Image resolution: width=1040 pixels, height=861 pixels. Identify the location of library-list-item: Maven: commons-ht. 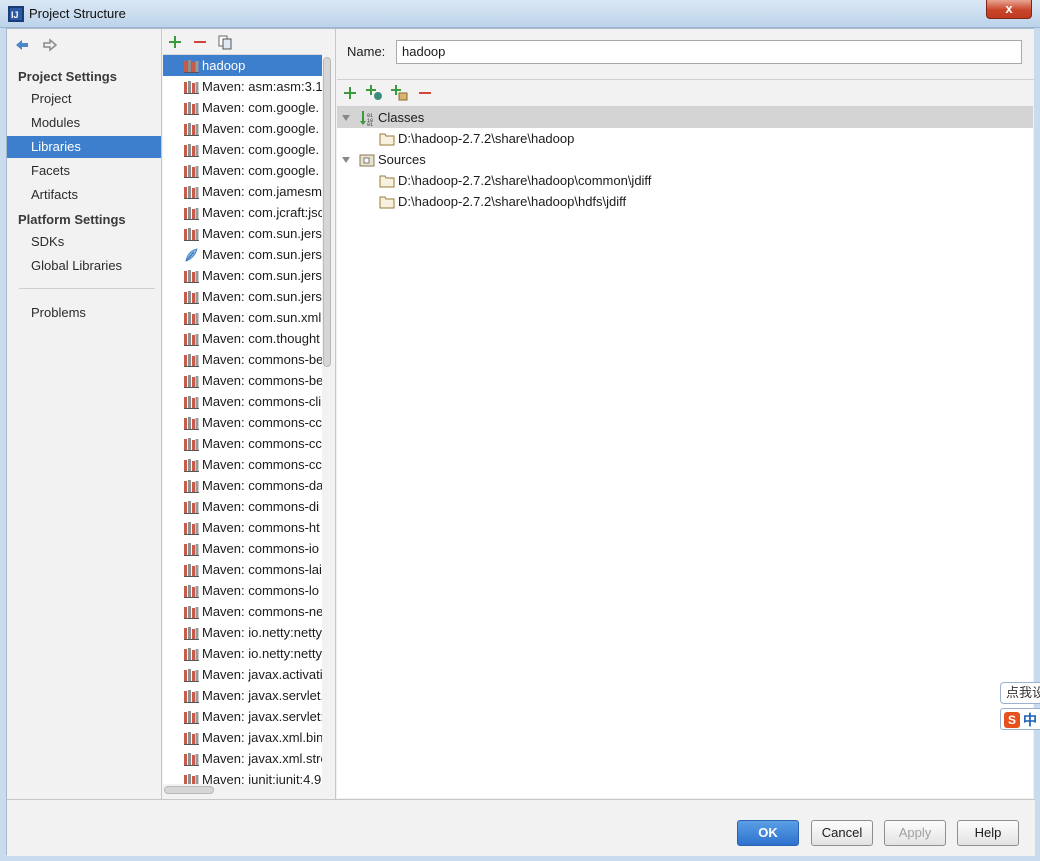
(242, 527).